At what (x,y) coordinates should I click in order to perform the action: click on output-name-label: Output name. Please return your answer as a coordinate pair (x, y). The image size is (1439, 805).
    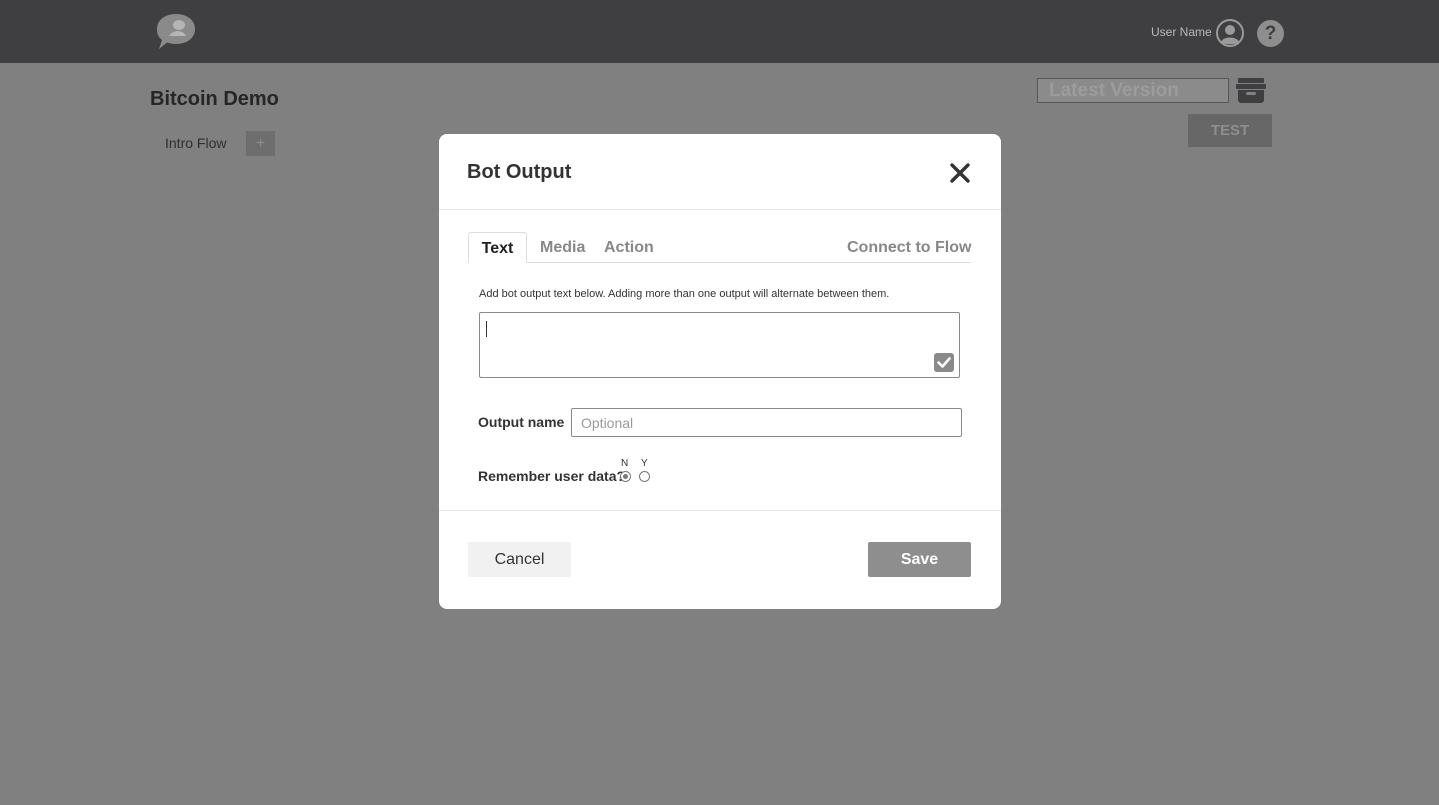
    Looking at the image, I should click on (521, 422).